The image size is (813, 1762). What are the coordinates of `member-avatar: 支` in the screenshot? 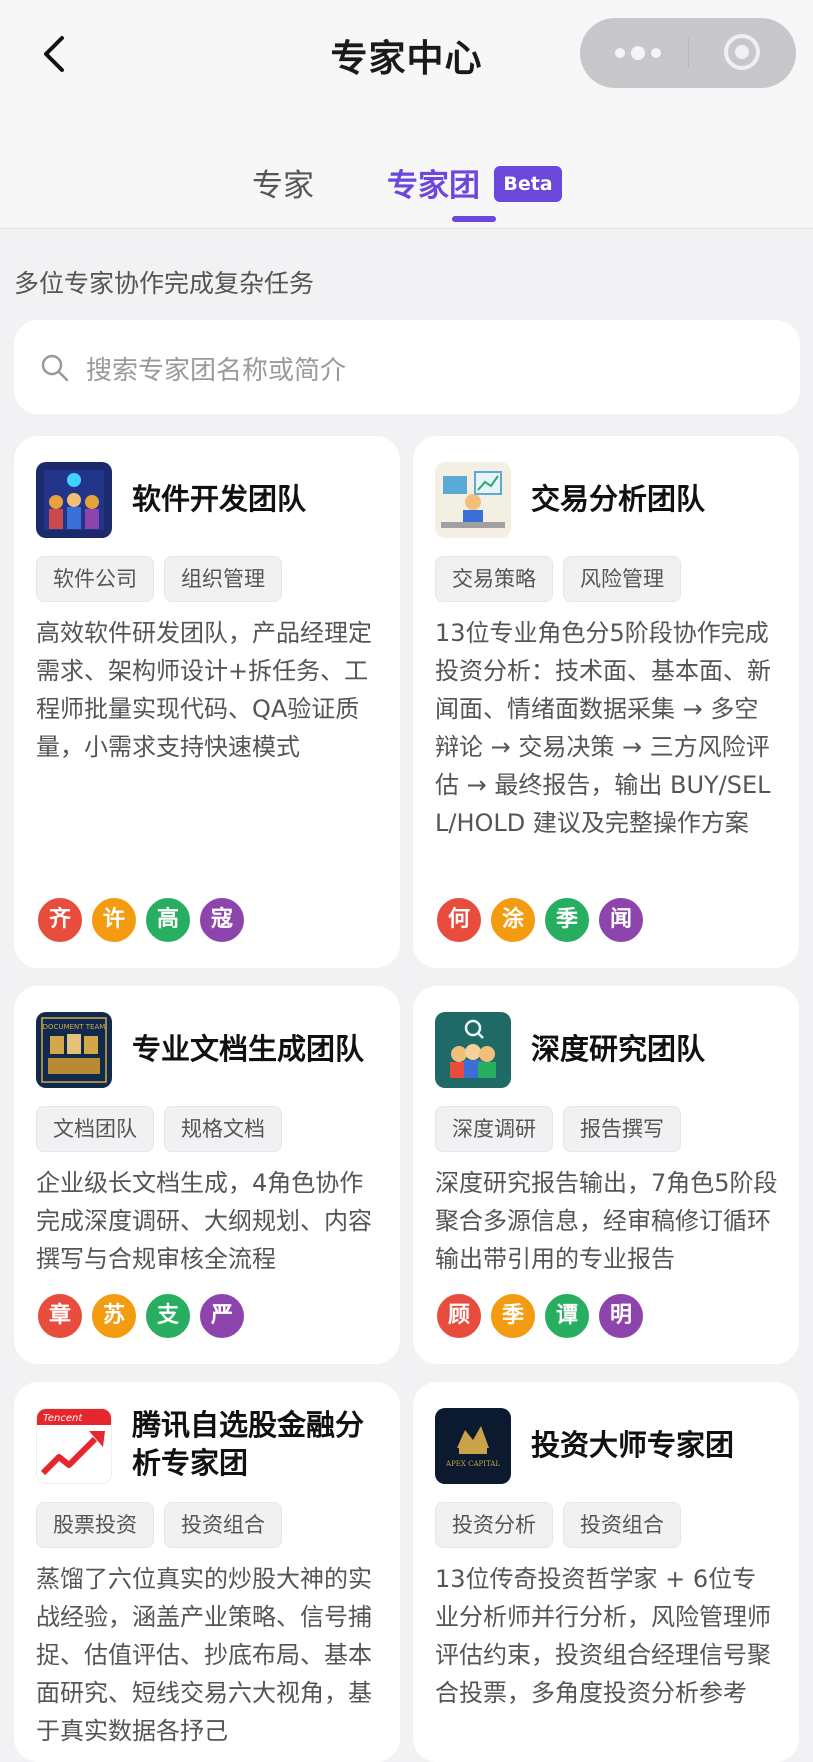 It's located at (168, 1316).